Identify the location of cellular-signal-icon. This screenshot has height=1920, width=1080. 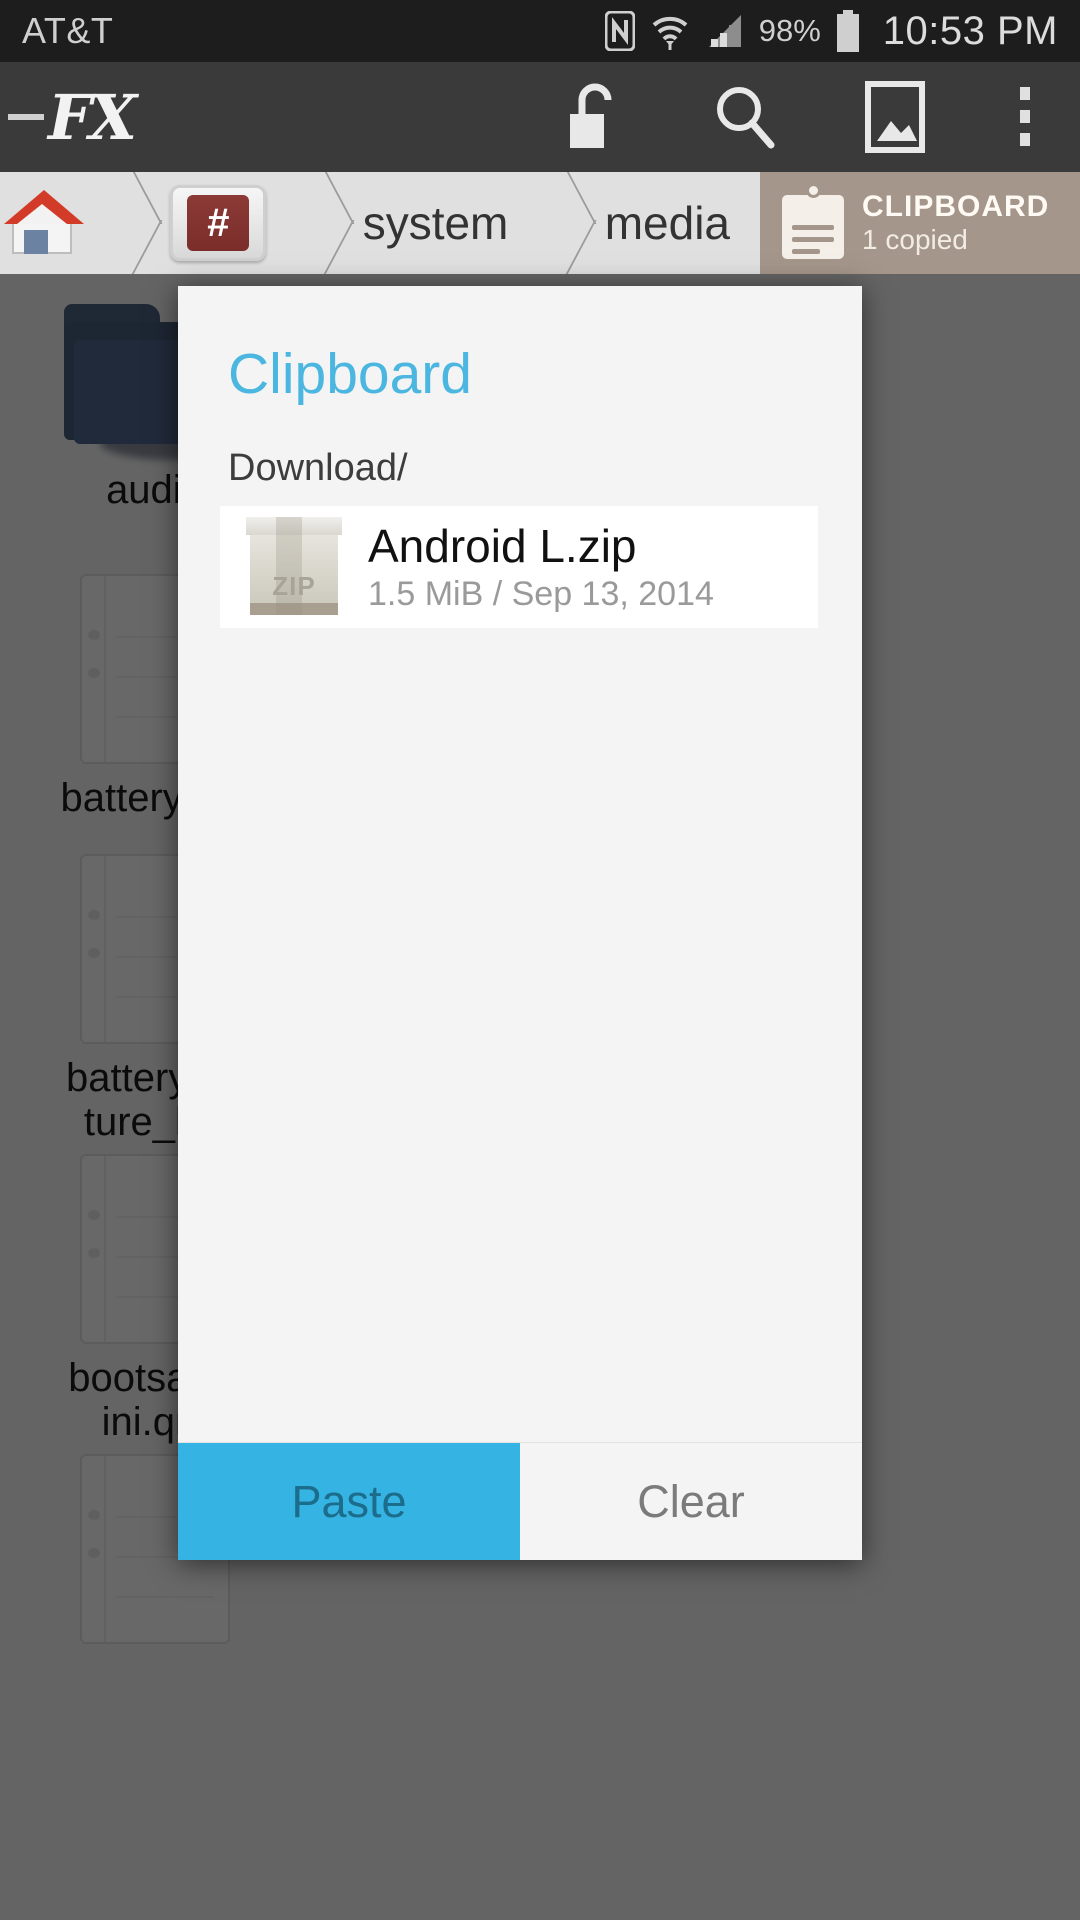
(725, 31).